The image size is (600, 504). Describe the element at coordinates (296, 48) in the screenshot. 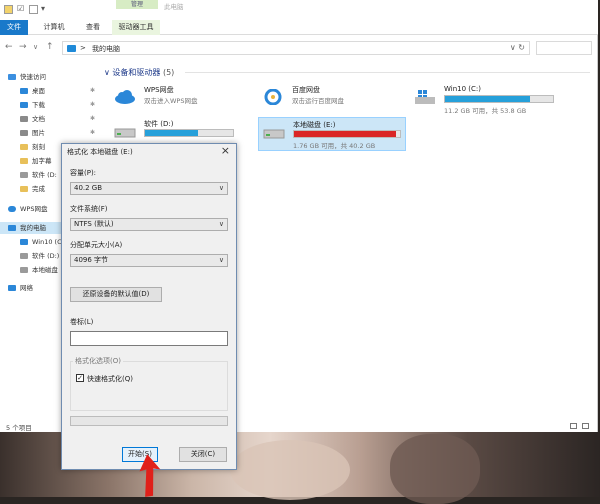

I see `address-bar: > 我的电脑 ∨ ↻` at that location.